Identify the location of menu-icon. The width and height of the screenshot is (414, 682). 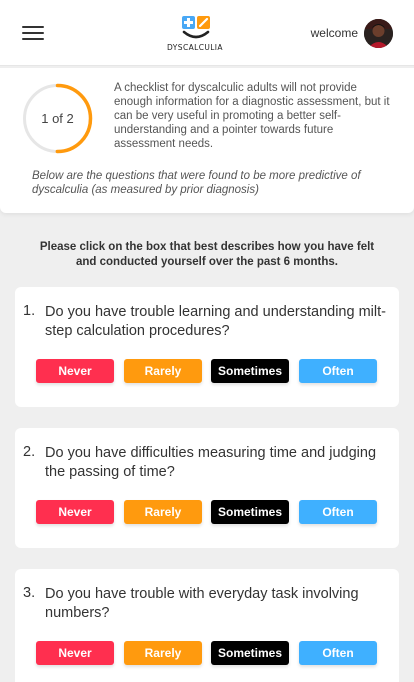
(33, 33).